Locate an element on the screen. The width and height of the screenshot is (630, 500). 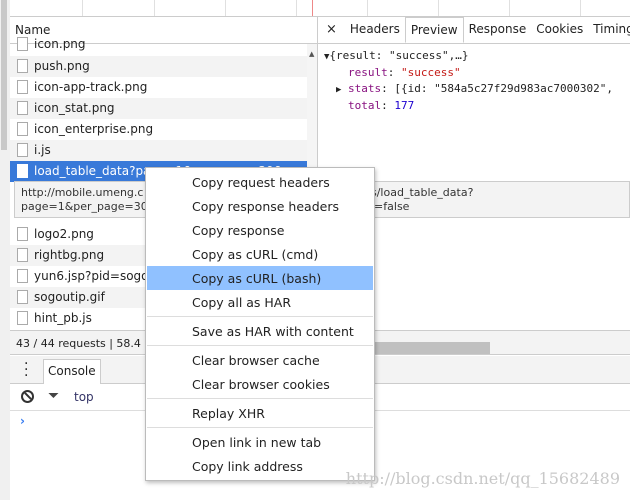
tab-cookies: Cookies is located at coordinates (559, 30).